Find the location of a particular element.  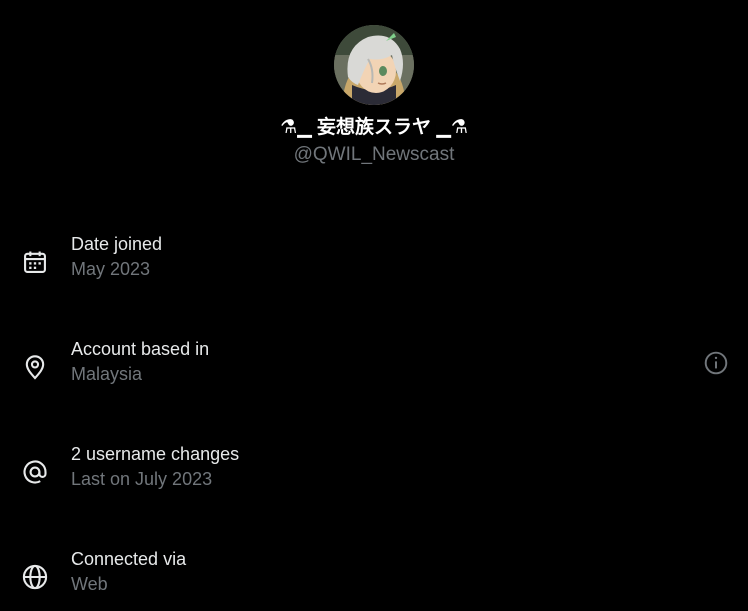

row-title: Account based in is located at coordinates (140, 349).